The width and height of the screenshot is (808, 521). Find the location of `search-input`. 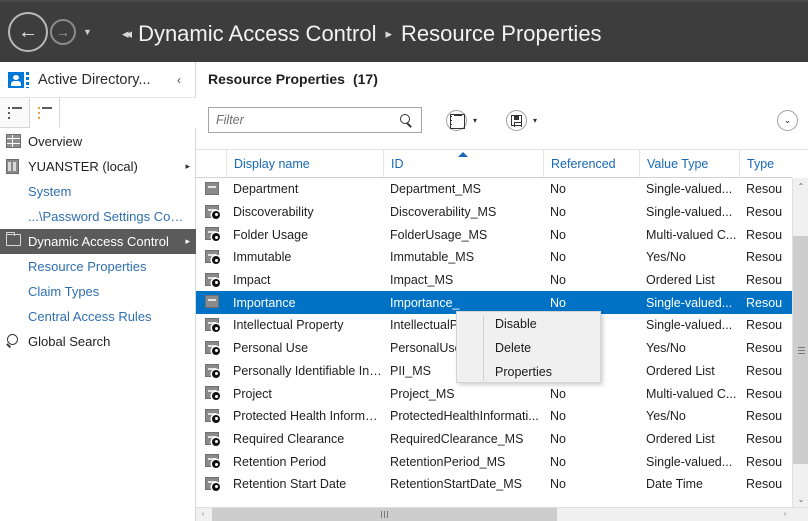

search-input is located at coordinates (302, 120).